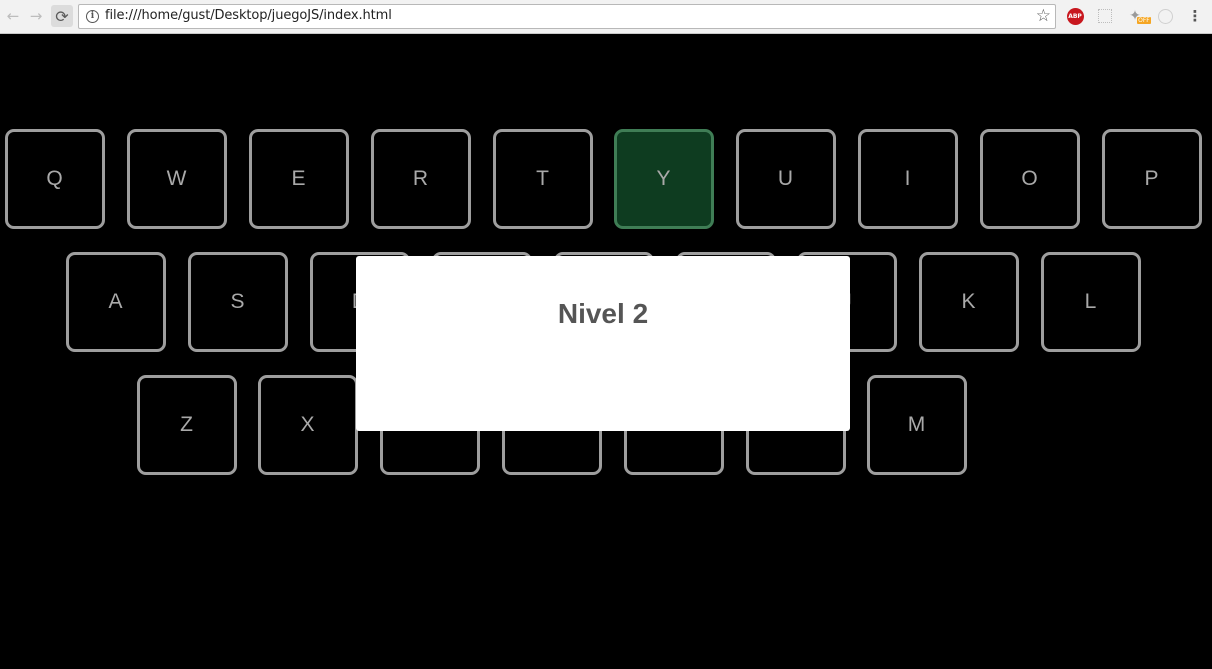 The image size is (1212, 669). Describe the element at coordinates (543, 179) in the screenshot. I see `key-t: T` at that location.